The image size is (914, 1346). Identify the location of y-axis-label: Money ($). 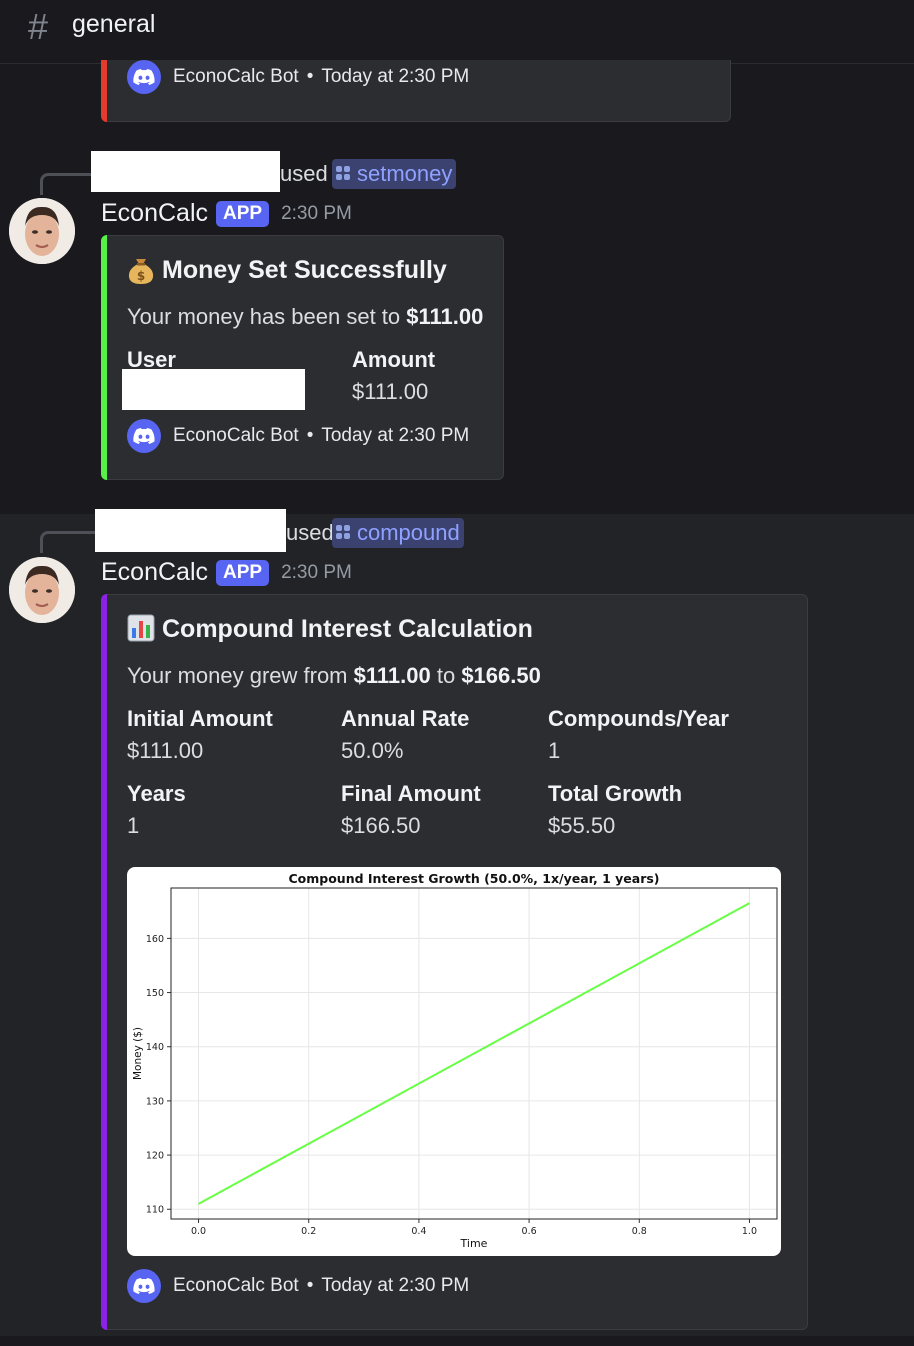
(138, 1053).